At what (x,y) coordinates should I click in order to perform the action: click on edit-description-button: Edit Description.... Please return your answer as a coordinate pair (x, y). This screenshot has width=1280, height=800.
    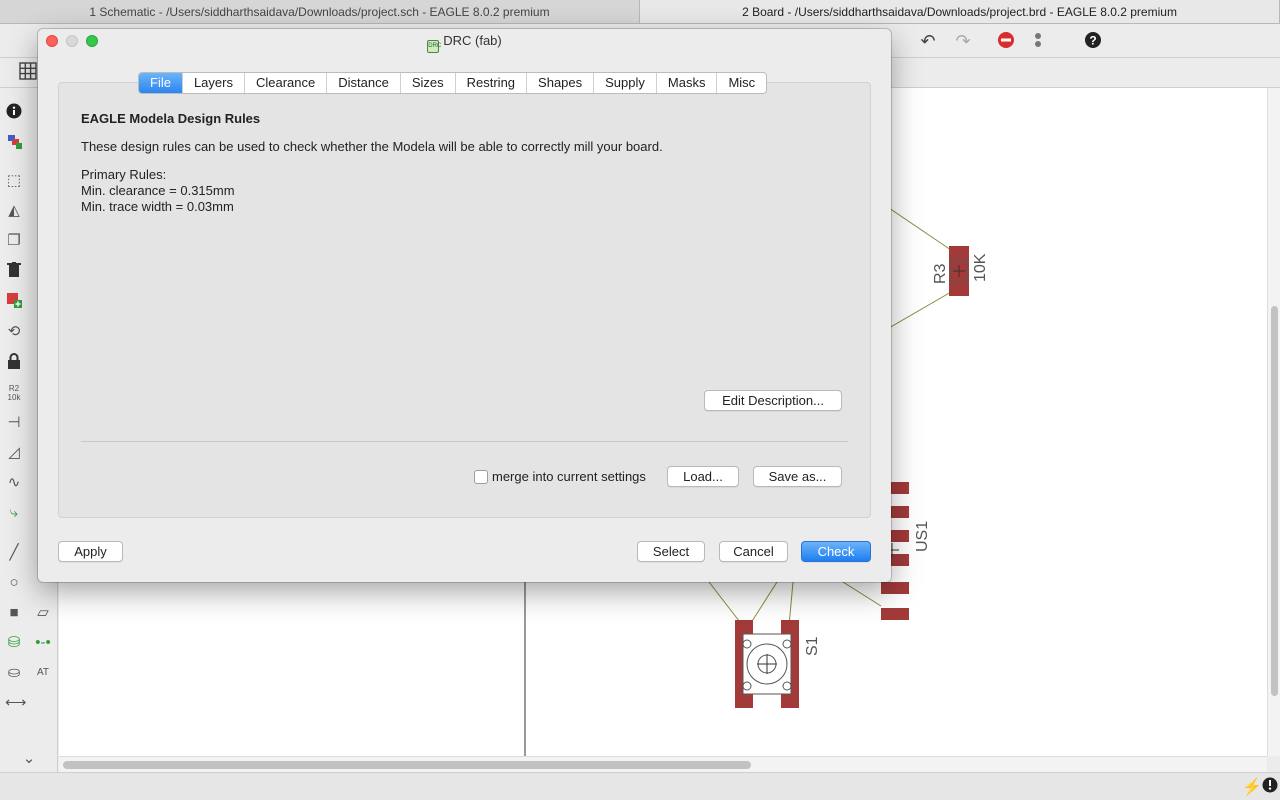
    Looking at the image, I should click on (773, 400).